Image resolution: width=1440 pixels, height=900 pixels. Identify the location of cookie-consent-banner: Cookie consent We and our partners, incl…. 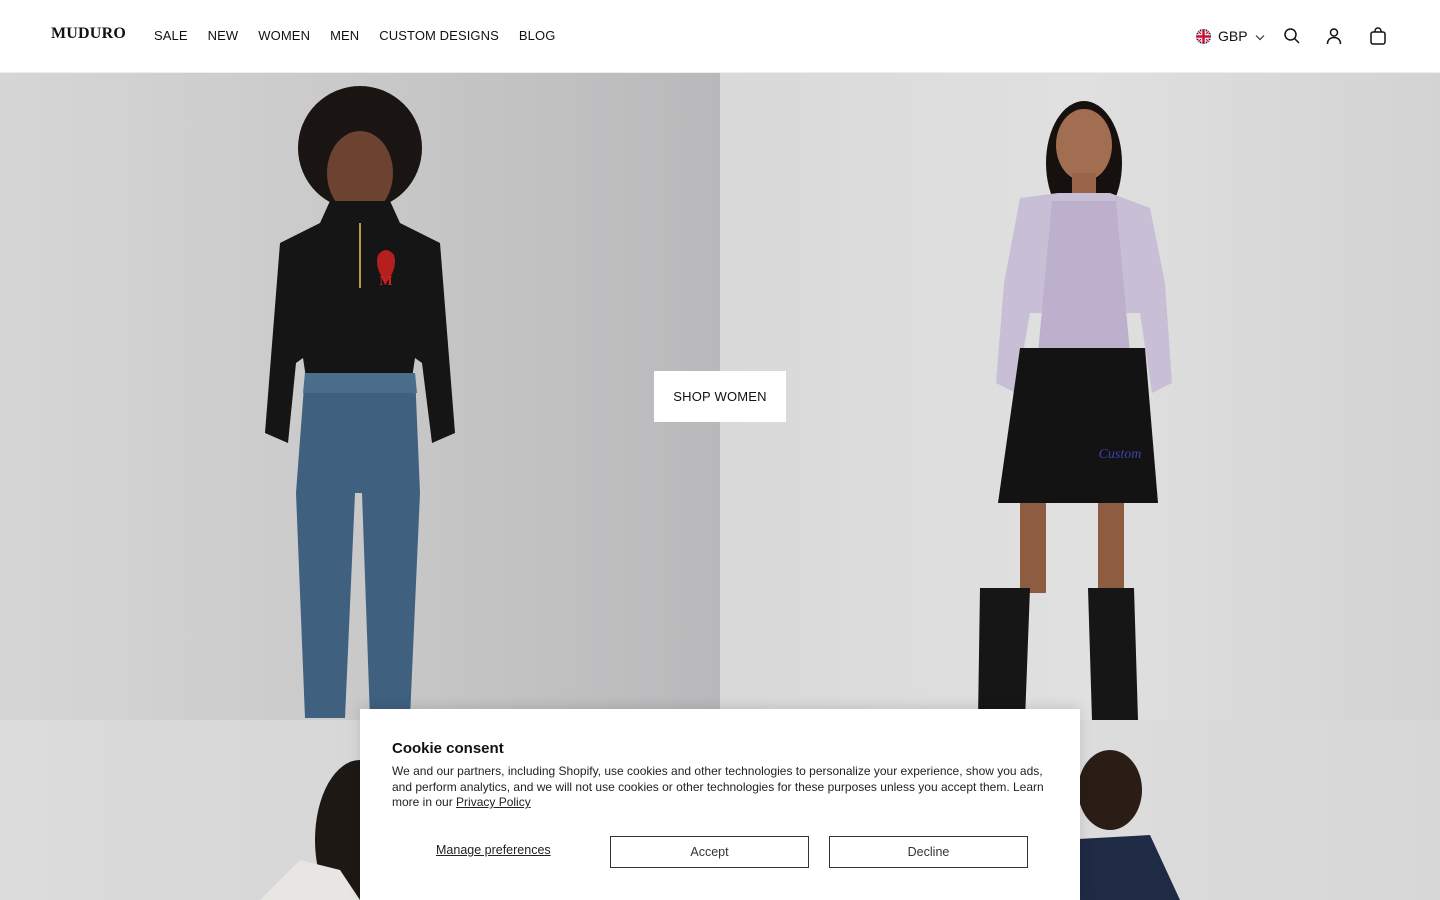
(720, 804).